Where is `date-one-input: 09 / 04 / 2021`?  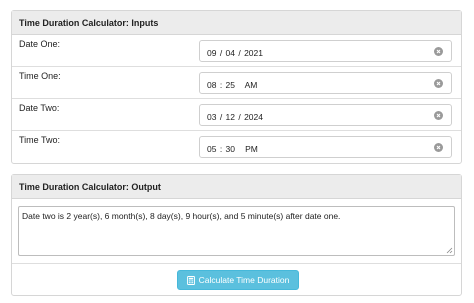
date-one-input: 09 / 04 / 2021 is located at coordinates (325, 51).